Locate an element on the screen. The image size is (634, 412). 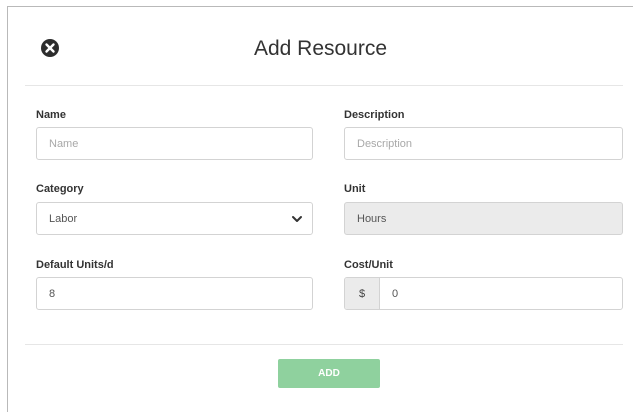
modal-title: Add Resource is located at coordinates (320, 48).